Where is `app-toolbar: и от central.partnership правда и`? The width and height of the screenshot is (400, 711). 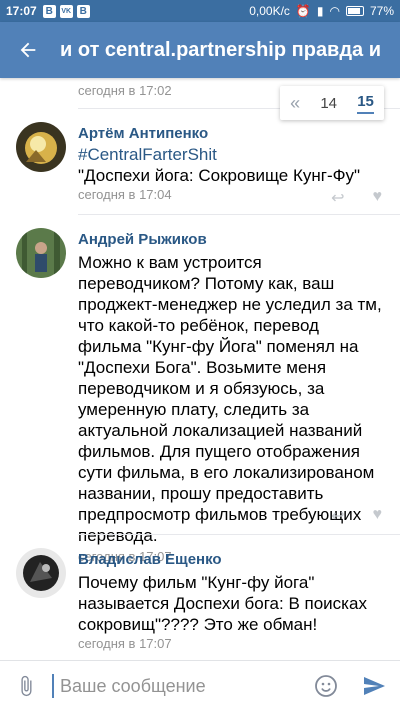
app-toolbar: и от central.partnership правда и is located at coordinates (200, 50).